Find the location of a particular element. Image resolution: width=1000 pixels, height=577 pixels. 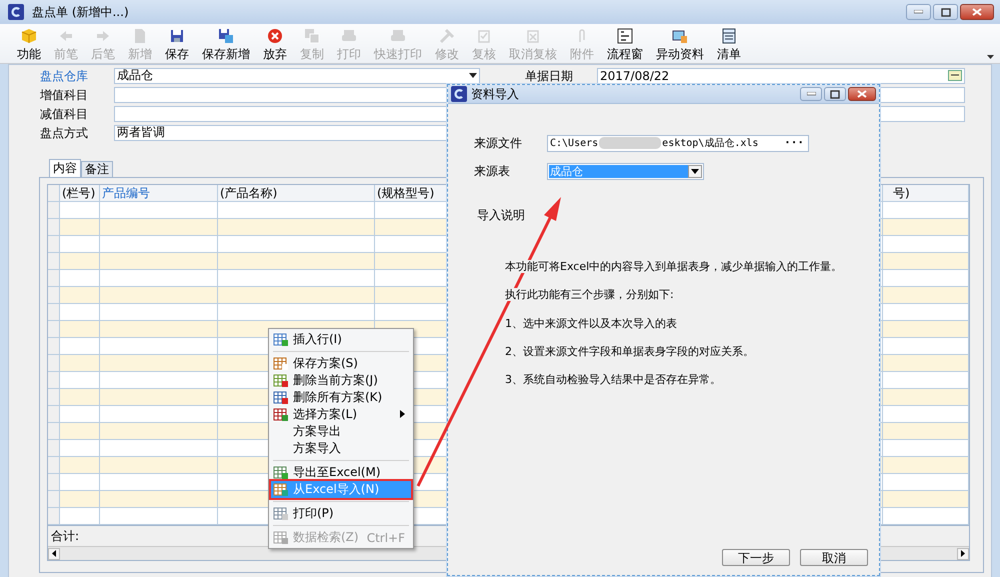

section-title: 导入说明 is located at coordinates (501, 215).